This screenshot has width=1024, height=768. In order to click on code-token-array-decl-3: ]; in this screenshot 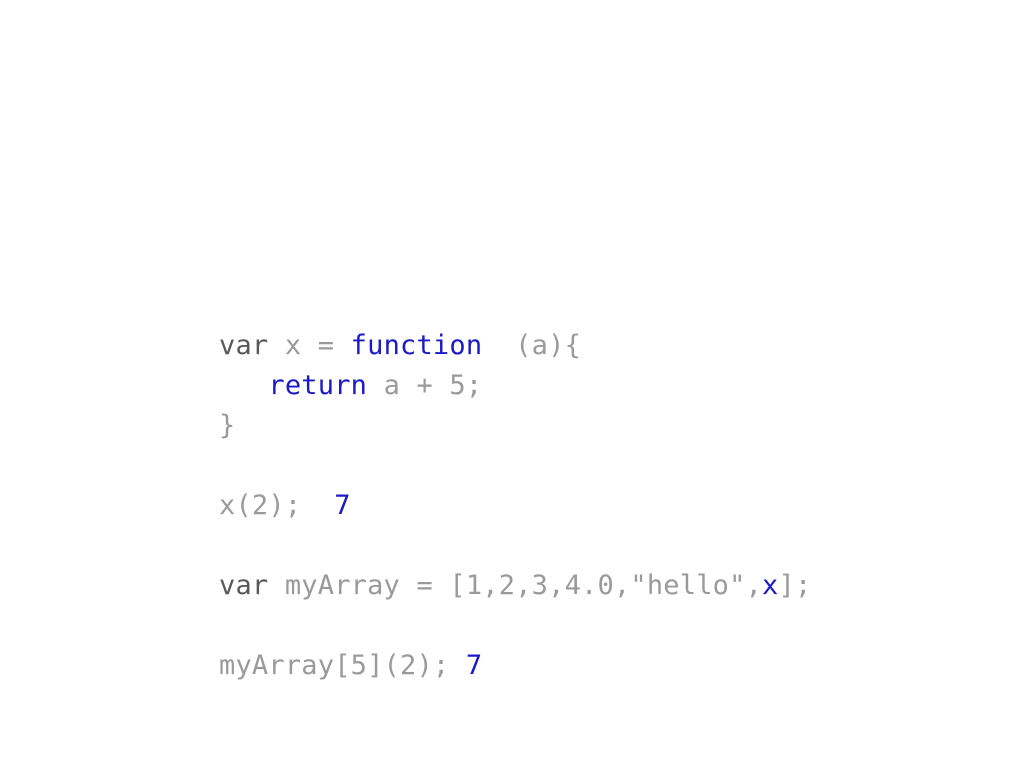, I will do `click(795, 585)`.